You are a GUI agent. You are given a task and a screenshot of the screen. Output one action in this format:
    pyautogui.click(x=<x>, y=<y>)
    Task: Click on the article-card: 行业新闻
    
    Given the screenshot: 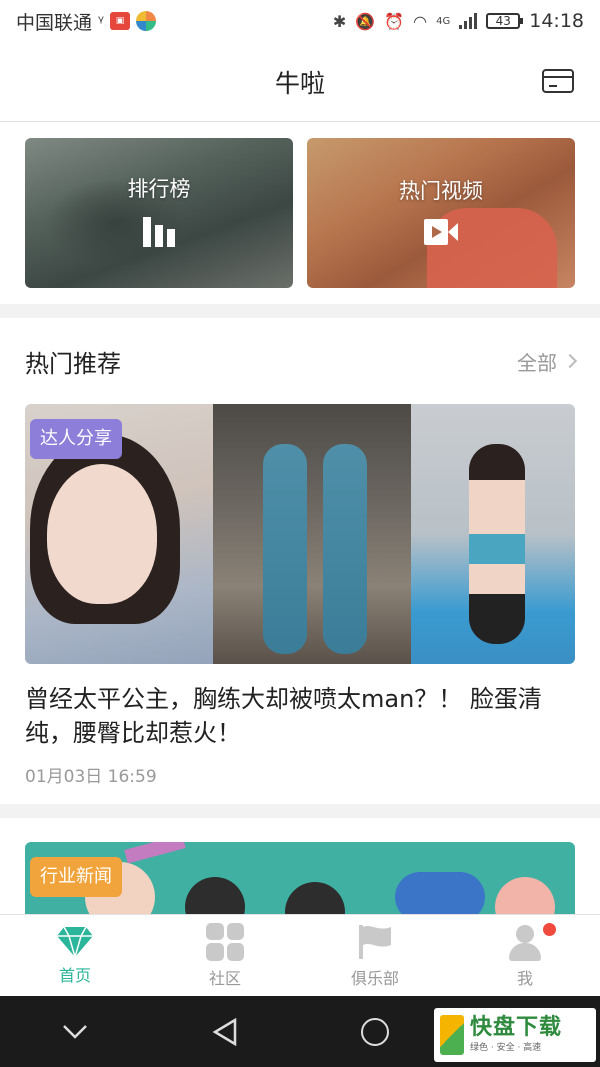 What is the action you would take?
    pyautogui.click(x=300, y=882)
    